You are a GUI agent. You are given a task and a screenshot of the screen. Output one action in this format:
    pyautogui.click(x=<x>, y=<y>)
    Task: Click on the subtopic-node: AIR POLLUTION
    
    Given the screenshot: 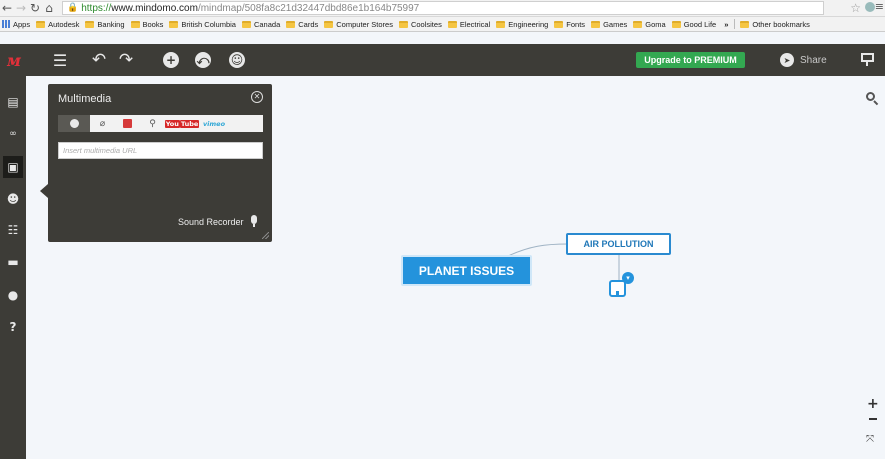 What is the action you would take?
    pyautogui.click(x=618, y=244)
    